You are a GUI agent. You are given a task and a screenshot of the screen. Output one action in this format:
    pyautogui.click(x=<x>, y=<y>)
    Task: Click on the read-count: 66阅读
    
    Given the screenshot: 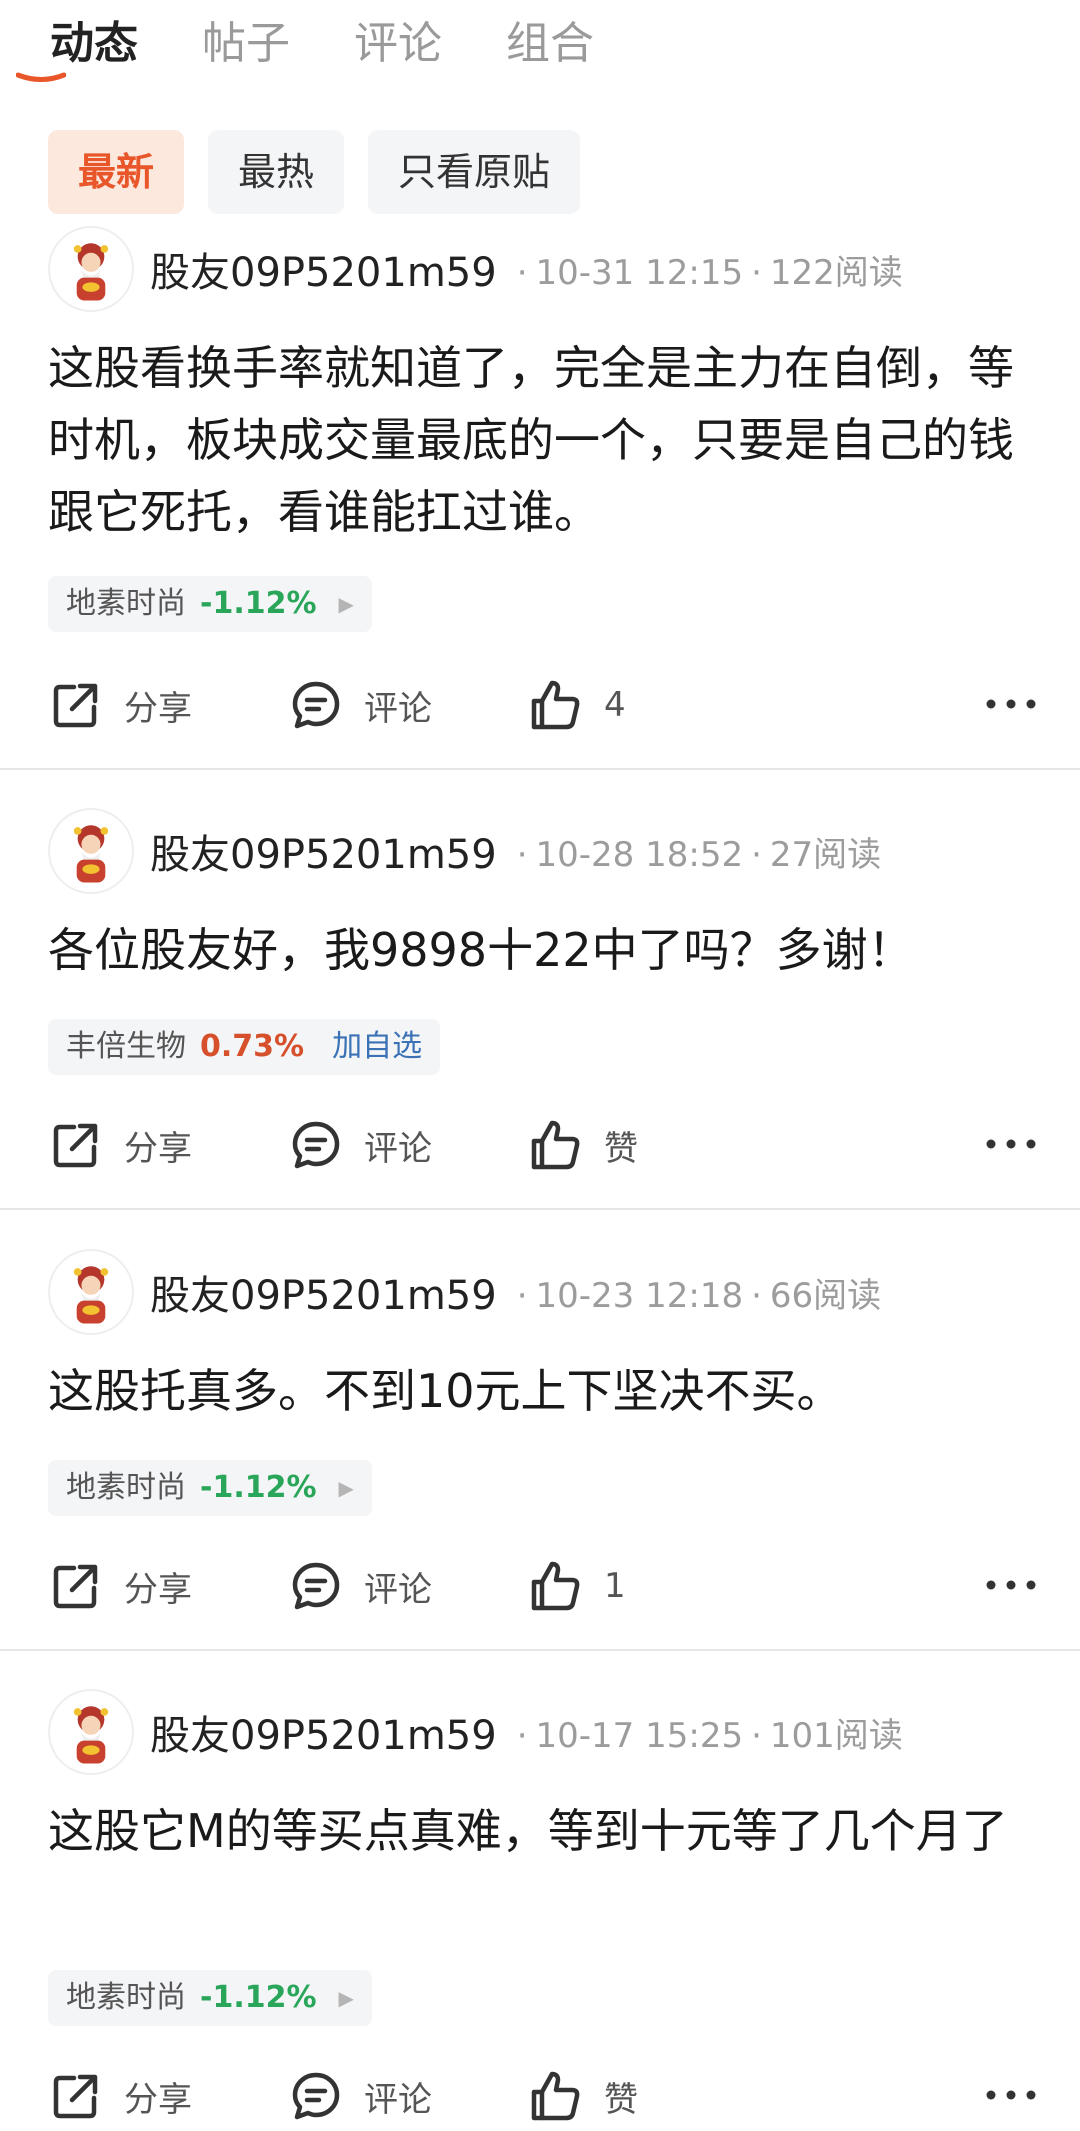 What is the action you would take?
    pyautogui.click(x=825, y=1295)
    